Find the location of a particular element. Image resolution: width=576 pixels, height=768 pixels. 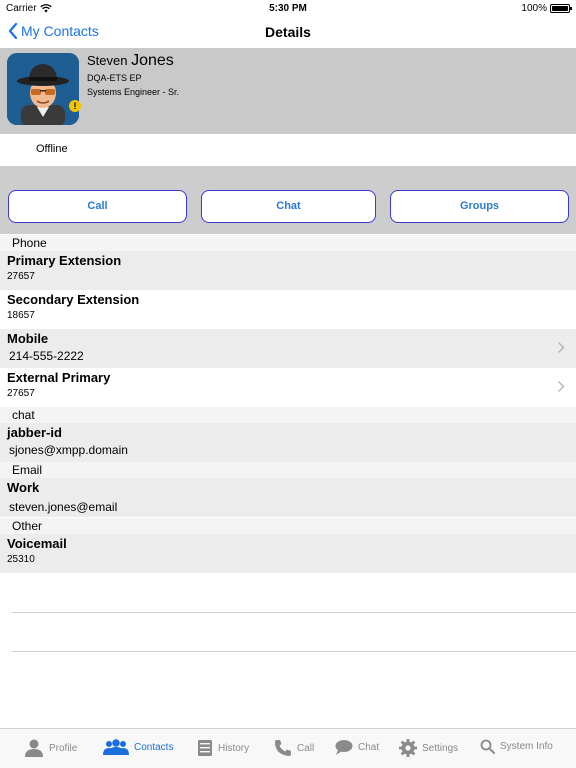

avatar is located at coordinates (43, 89).